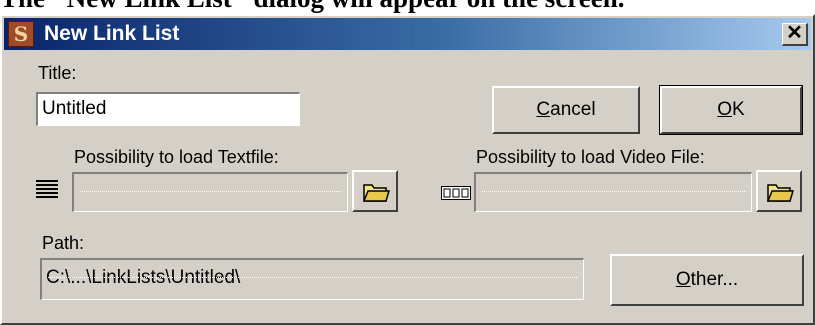 The width and height of the screenshot is (815, 325). I want to click on text-lines-icon, so click(47, 192).